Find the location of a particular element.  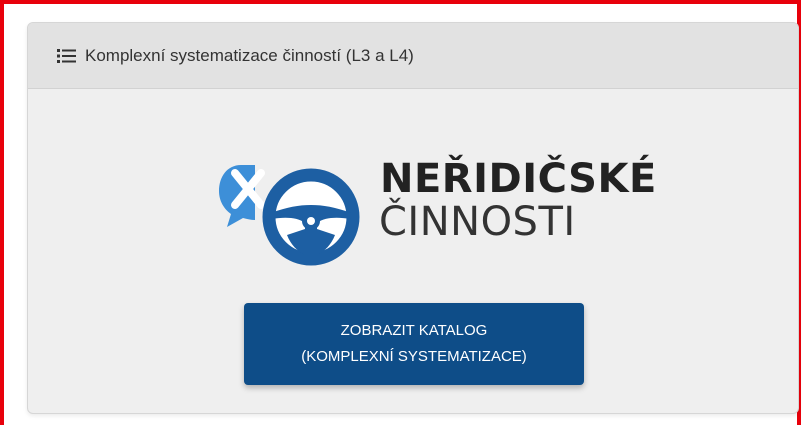

logo-title-line2: ČINNOSTI is located at coordinates (477, 222).